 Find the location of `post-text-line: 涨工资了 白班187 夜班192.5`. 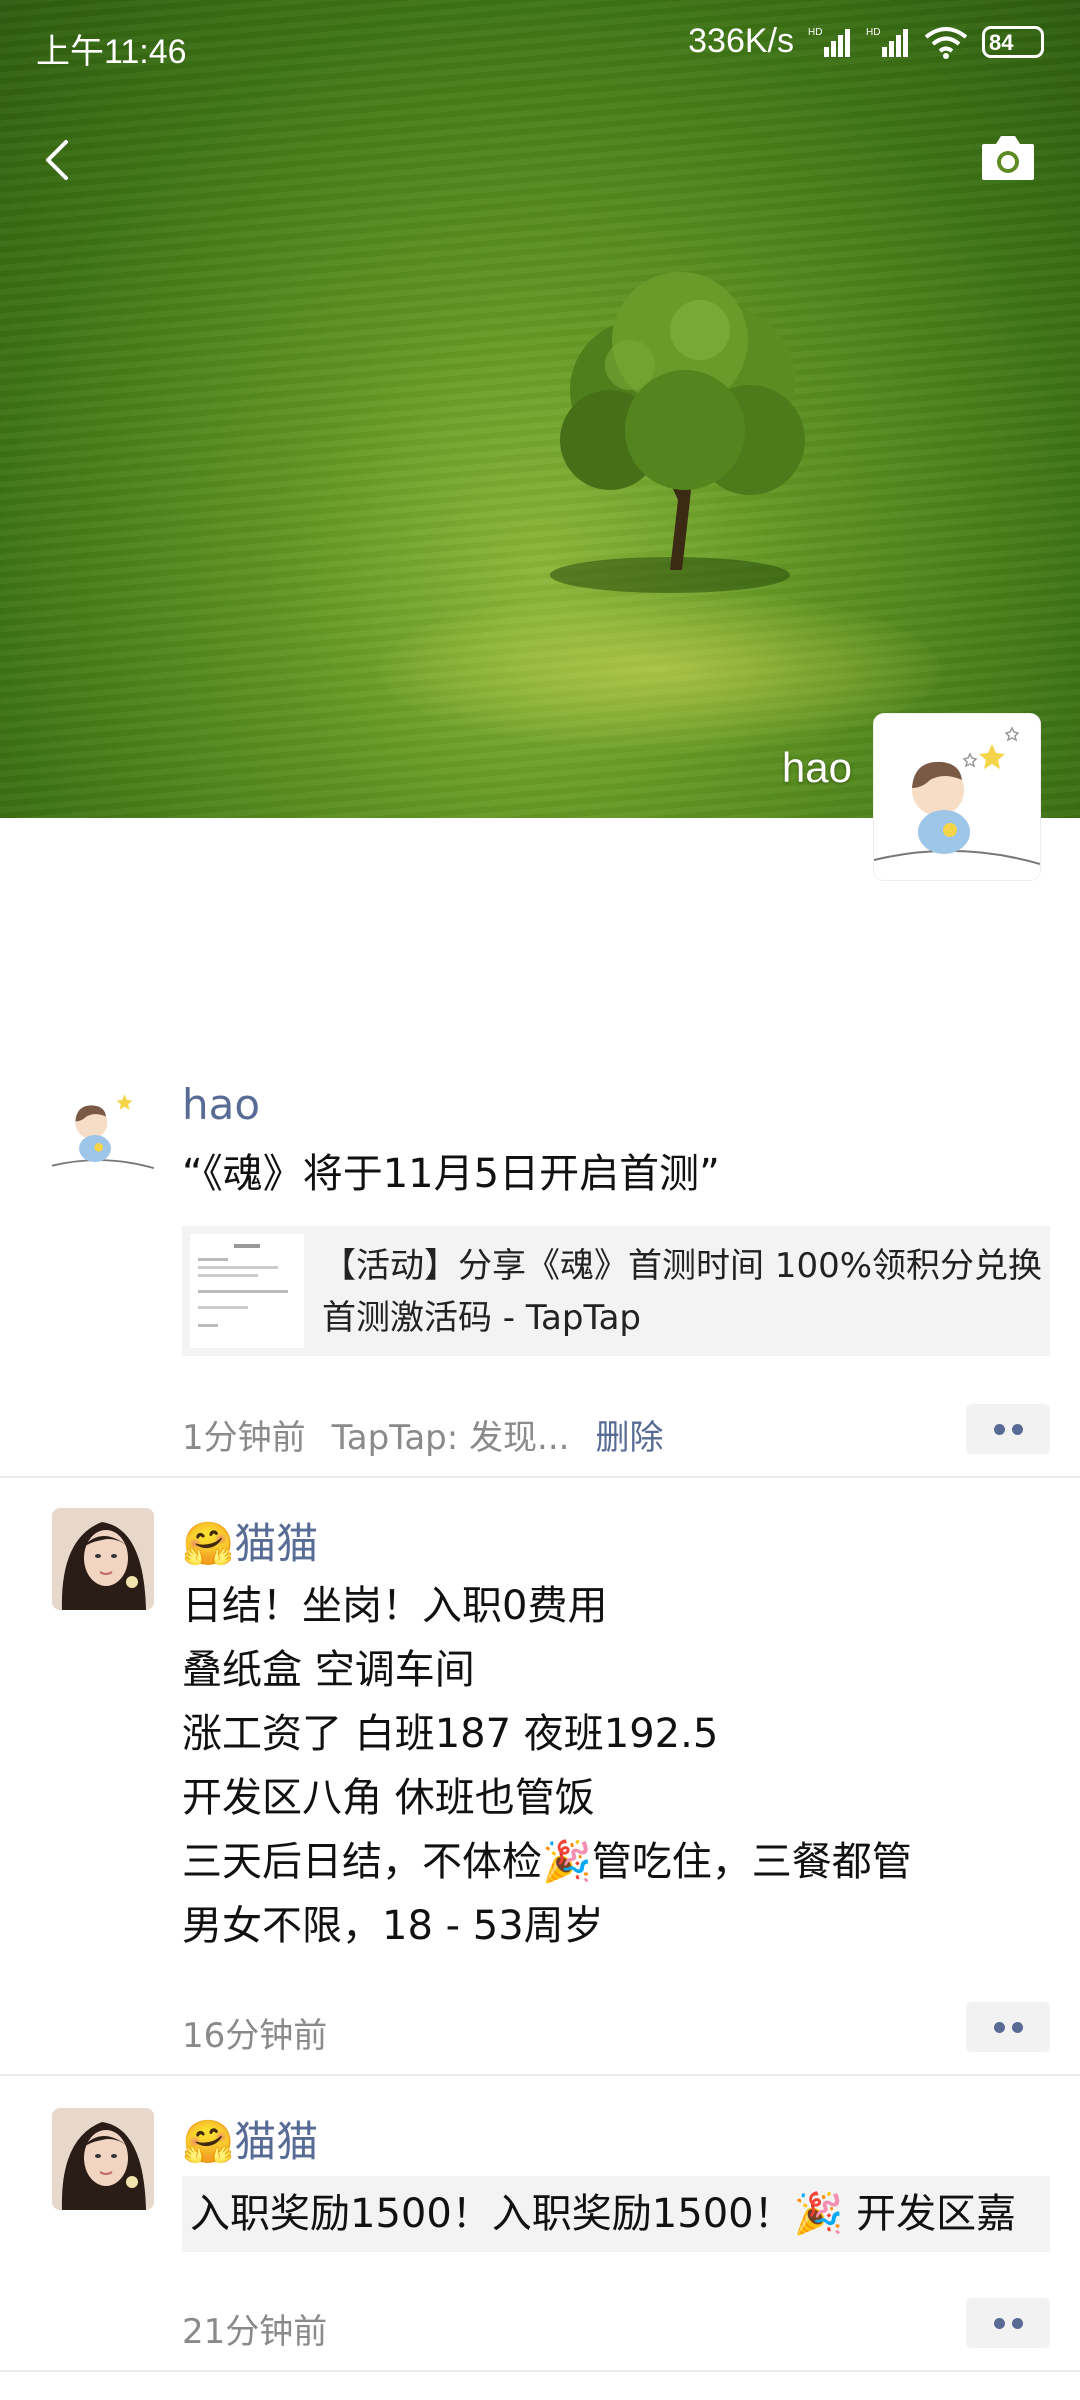

post-text-line: 涨工资了 白班187 夜班192.5 is located at coordinates (450, 1734).